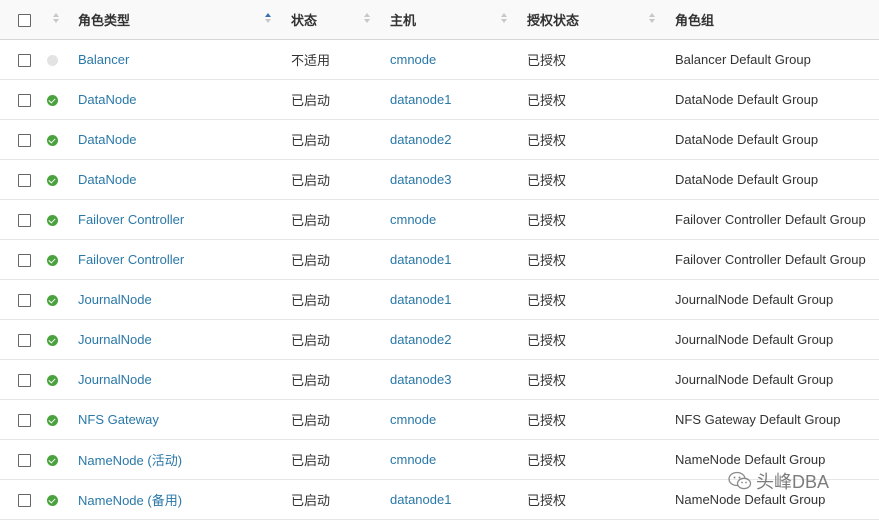 This screenshot has width=879, height=520. I want to click on select-all-header, so click(22, 20).